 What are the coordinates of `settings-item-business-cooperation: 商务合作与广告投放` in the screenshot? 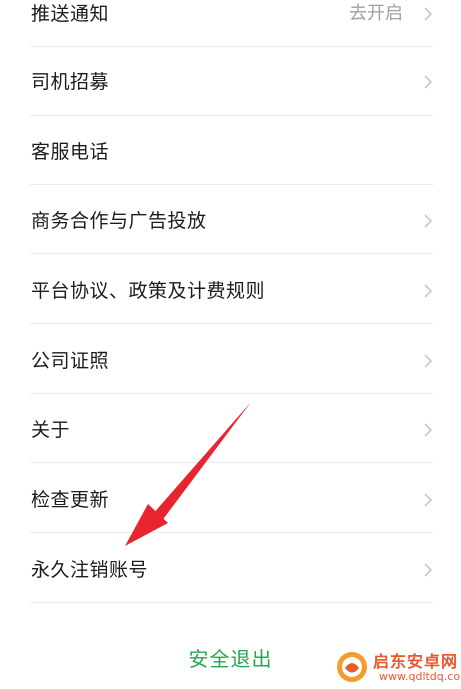 It's located at (230, 219).